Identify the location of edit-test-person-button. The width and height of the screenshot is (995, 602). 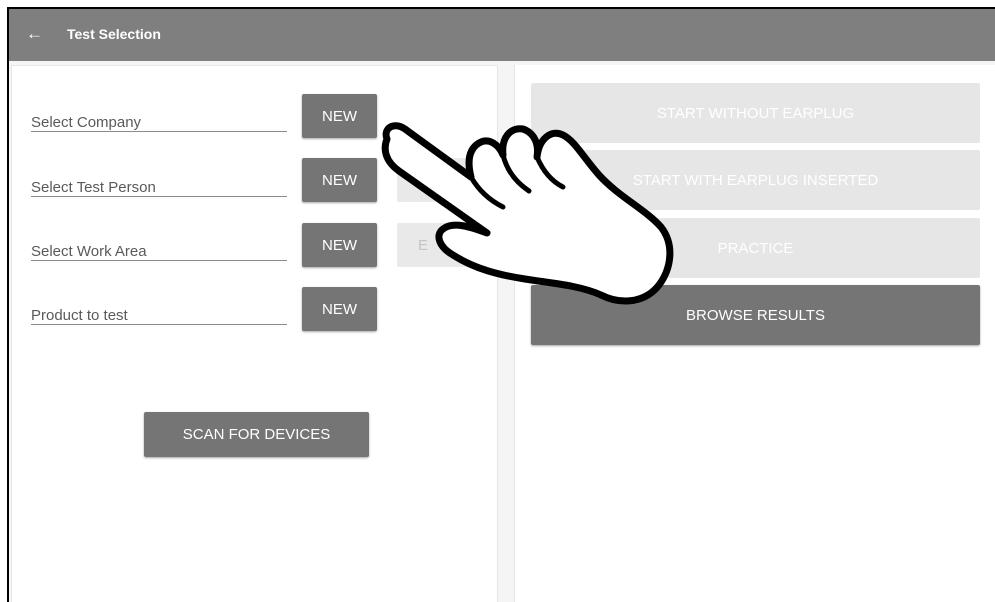
(457, 180).